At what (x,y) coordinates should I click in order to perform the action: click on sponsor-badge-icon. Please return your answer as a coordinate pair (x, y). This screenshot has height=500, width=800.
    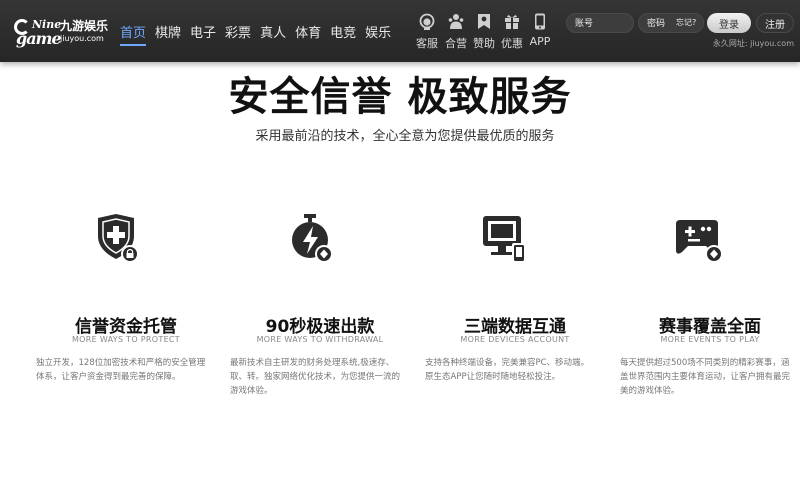
    Looking at the image, I should click on (484, 21).